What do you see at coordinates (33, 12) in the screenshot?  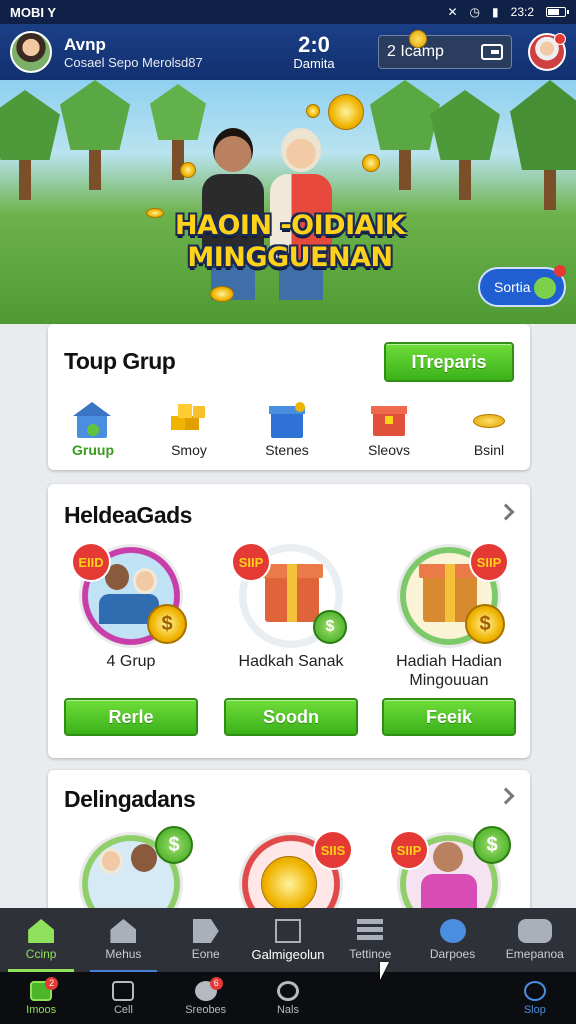 I see `carrier-label: MOBI Y` at bounding box center [33, 12].